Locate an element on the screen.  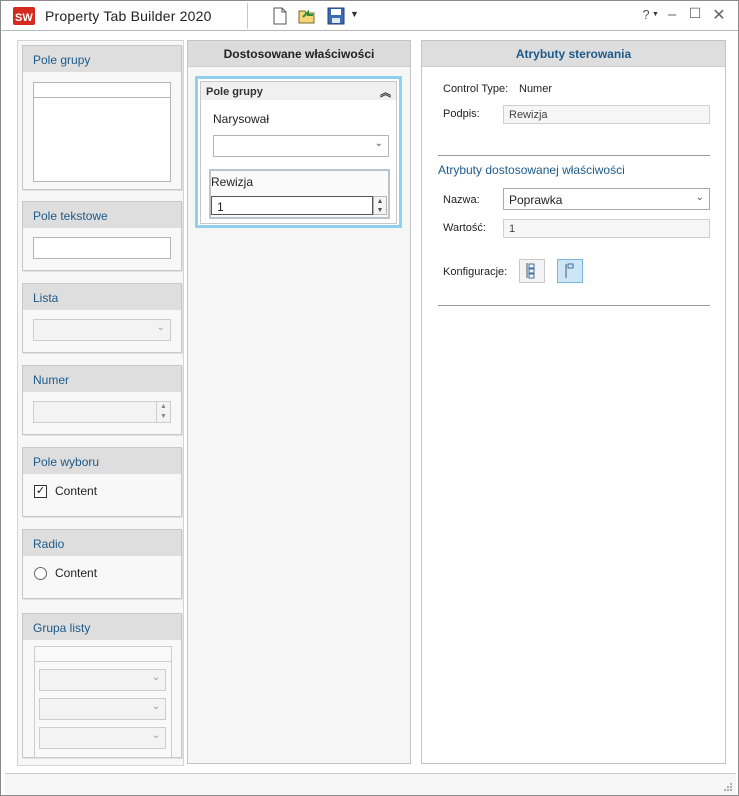
this-configuration-button is located at coordinates (570, 271).